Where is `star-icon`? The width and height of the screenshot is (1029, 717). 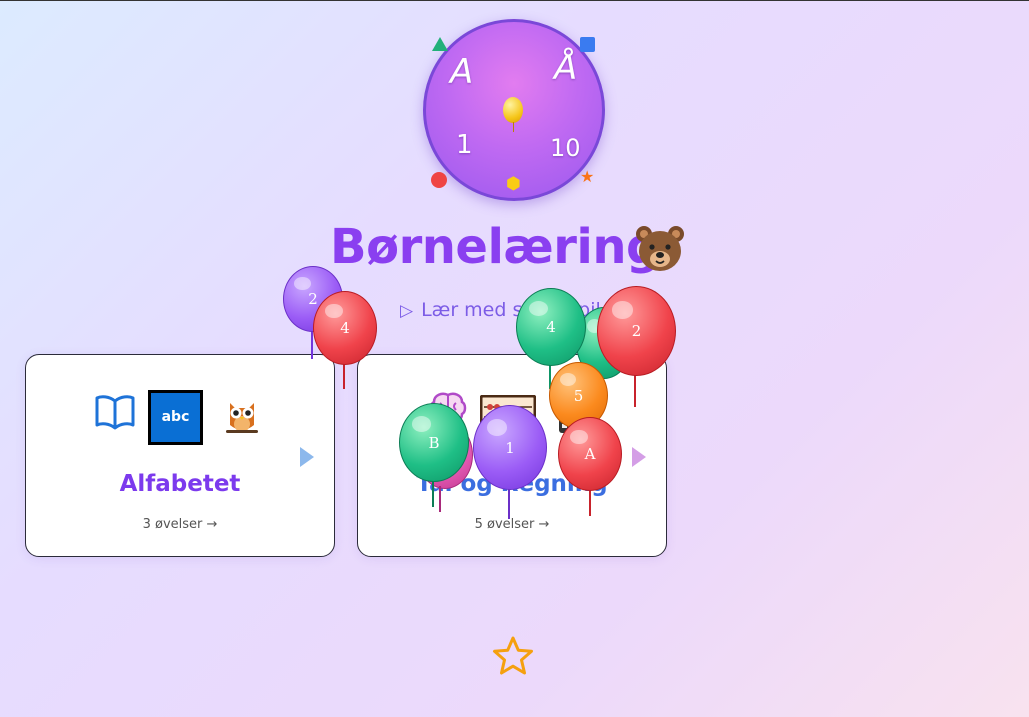
star-icon is located at coordinates (513, 658).